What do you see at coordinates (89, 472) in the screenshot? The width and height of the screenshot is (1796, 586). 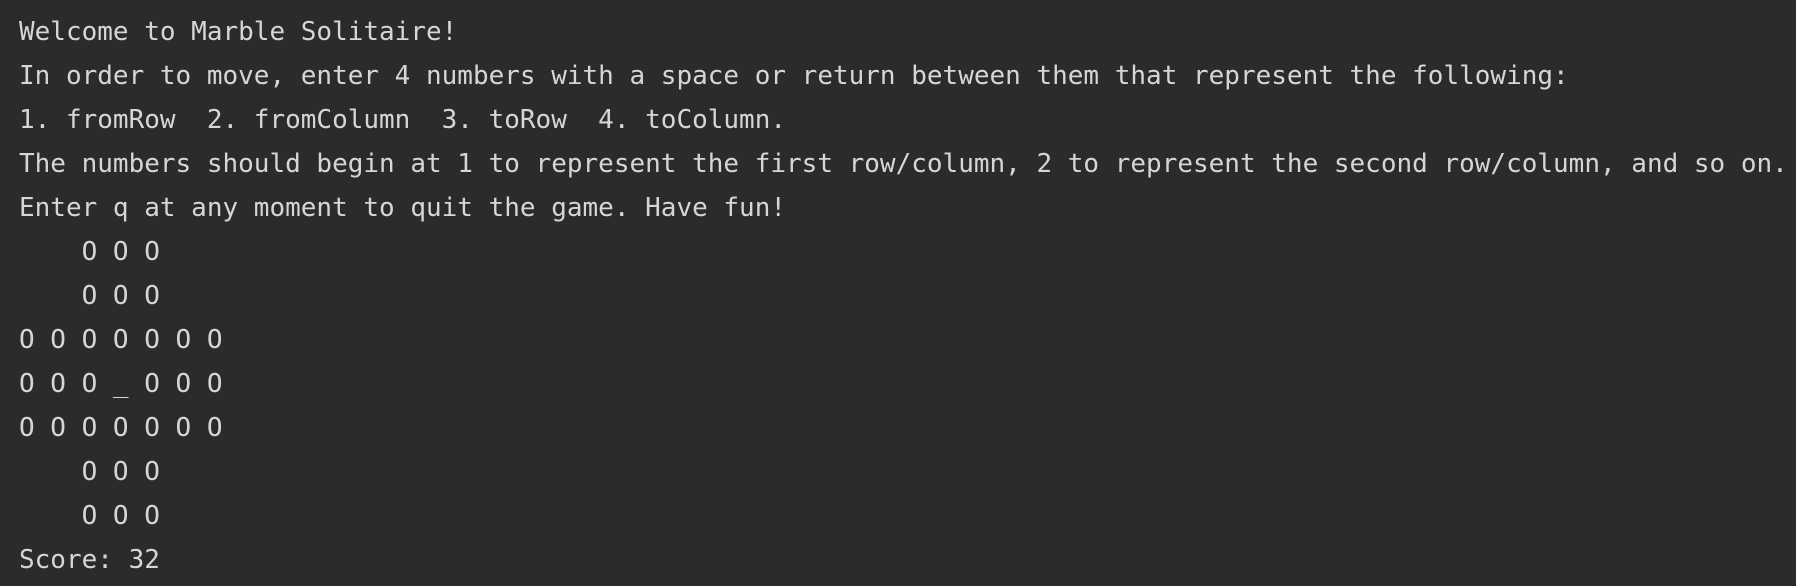 I see `board-row-6: O O O` at bounding box center [89, 472].